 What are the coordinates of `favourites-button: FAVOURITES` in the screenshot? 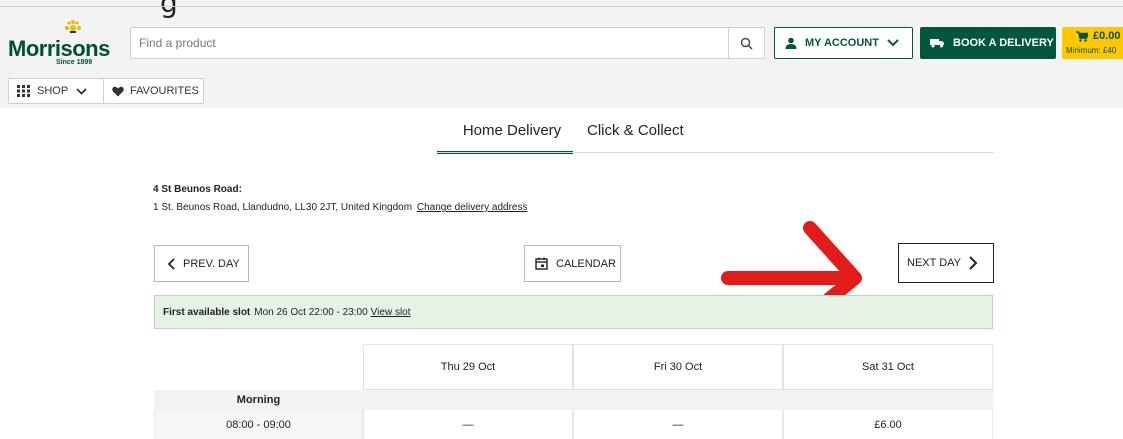 It's located at (153, 91).